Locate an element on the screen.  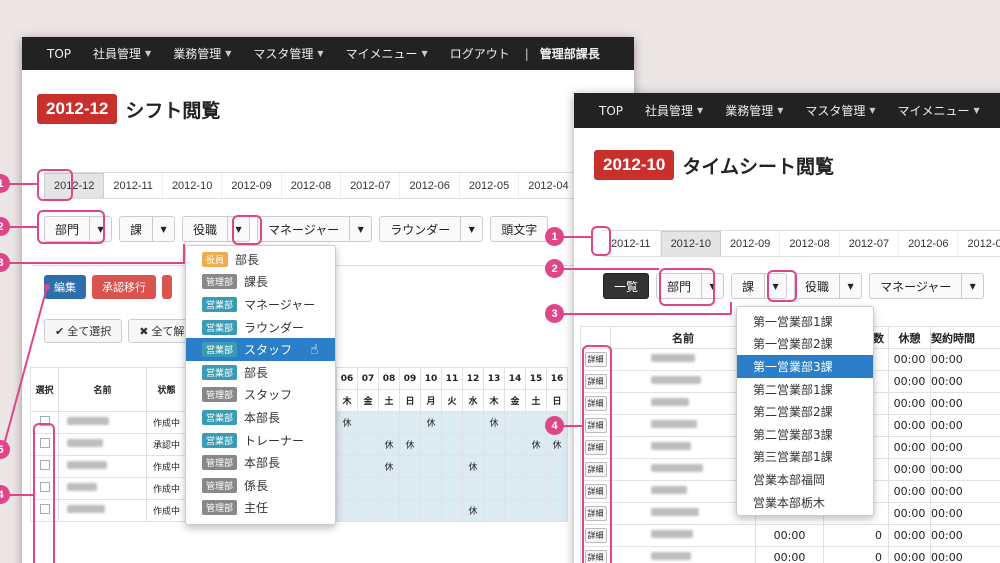
connector-diagonal is located at coordinates (26, 365).